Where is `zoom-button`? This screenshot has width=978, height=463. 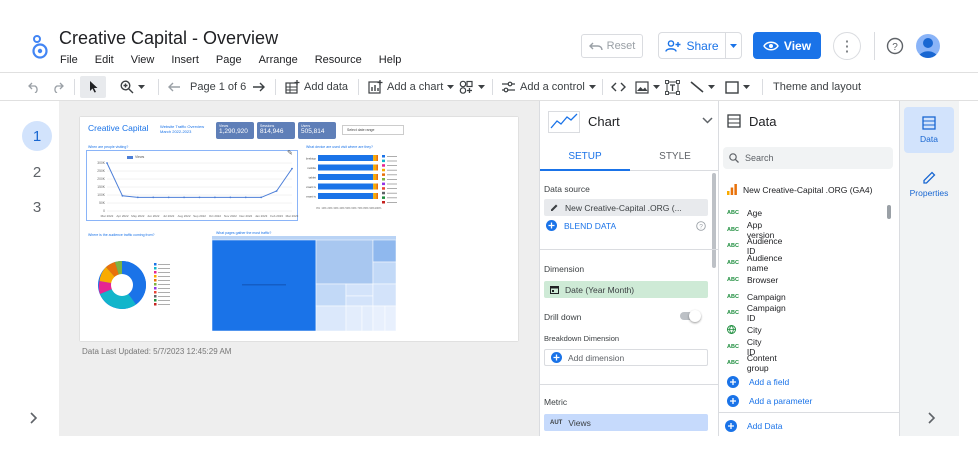
zoom-button is located at coordinates (132, 87).